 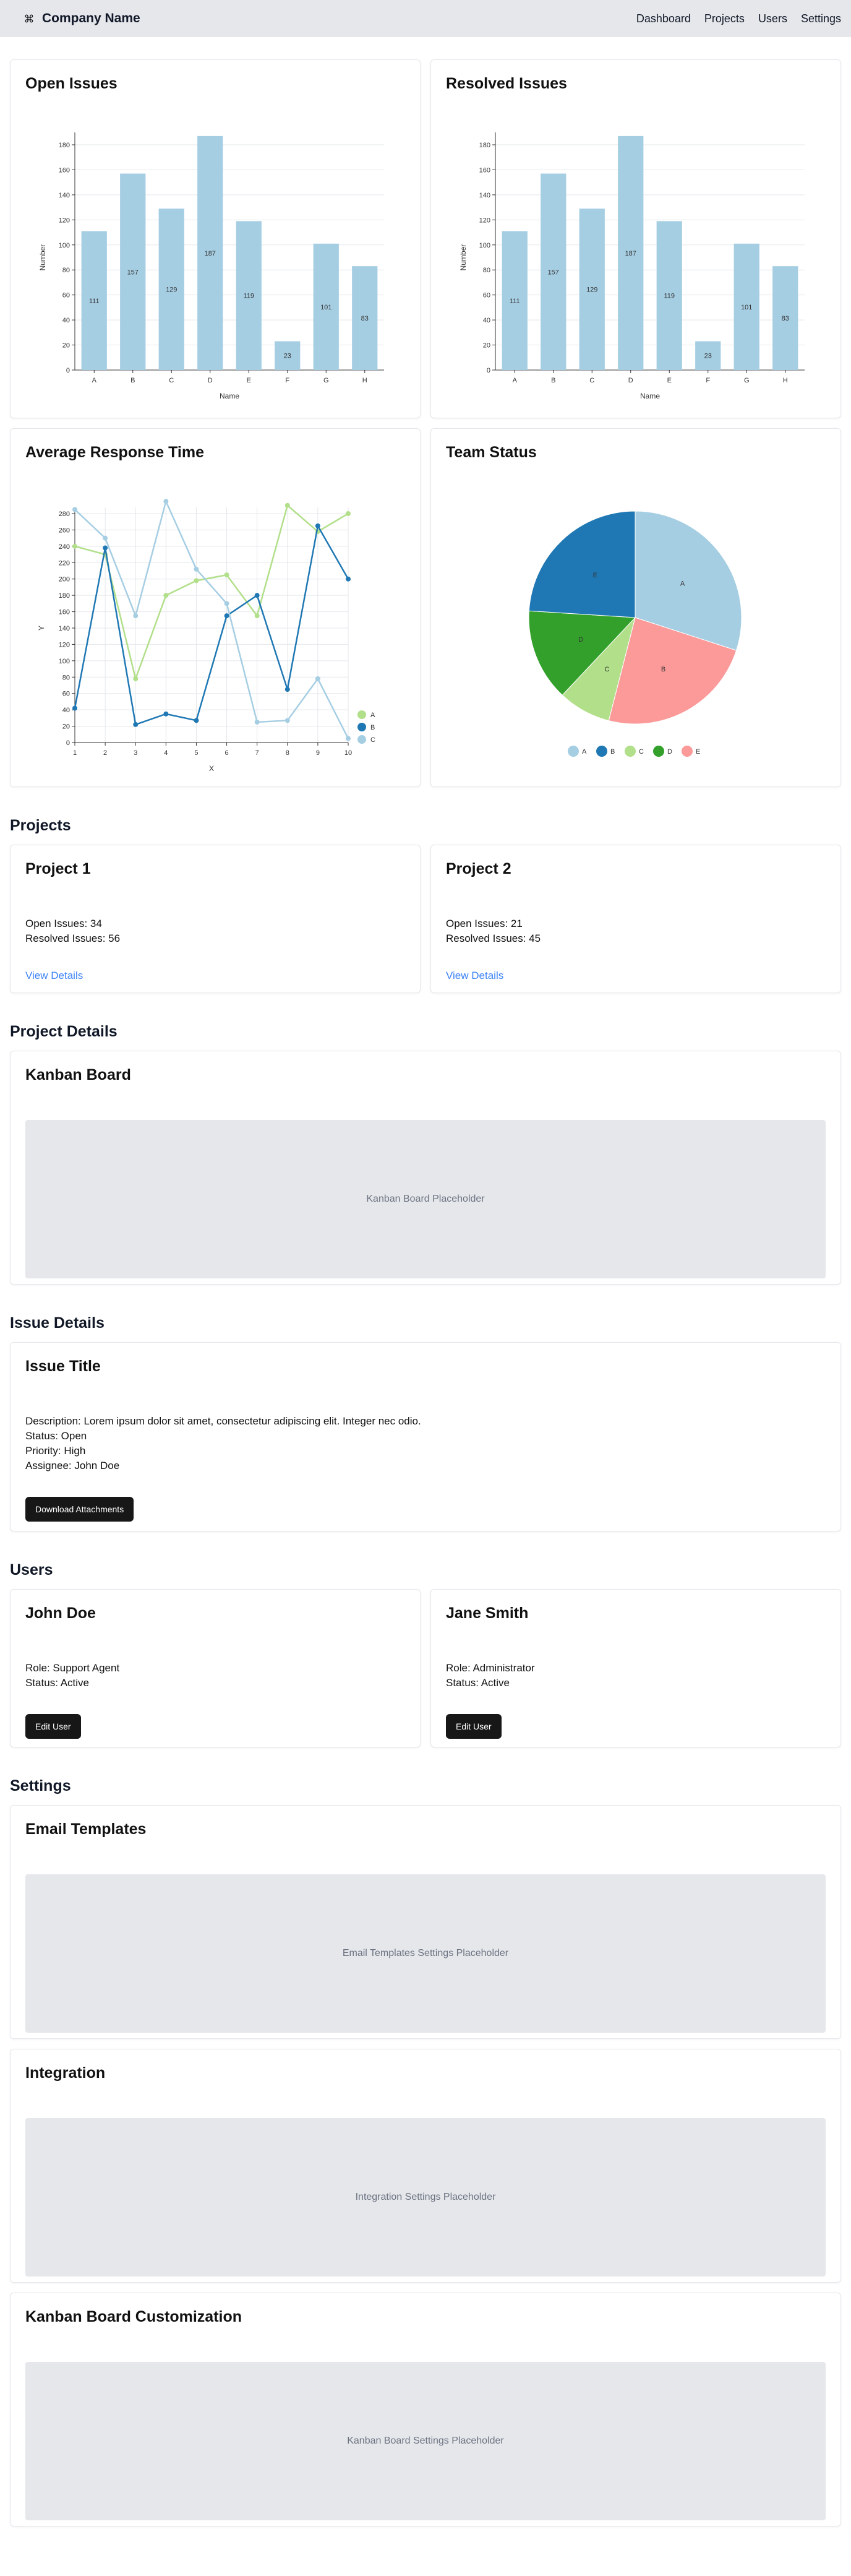 What do you see at coordinates (426, 1953) in the screenshot?
I see `email-templates-placeholder: Email Templates Settings Placeholder` at bounding box center [426, 1953].